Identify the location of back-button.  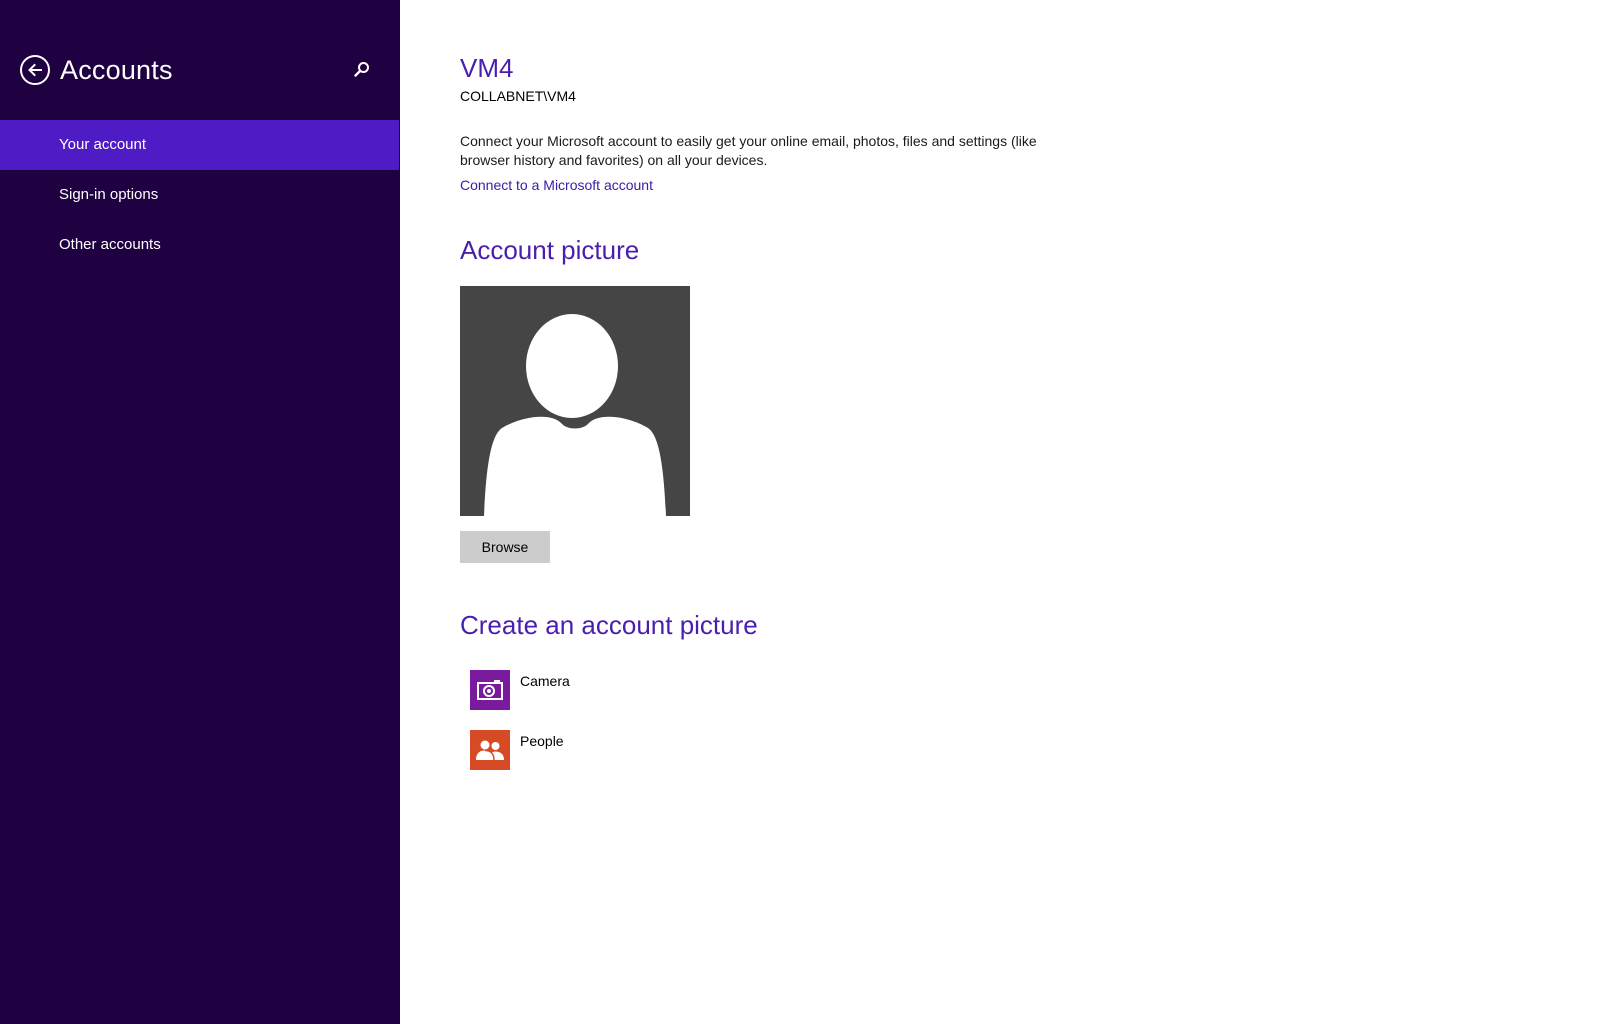
(35, 70).